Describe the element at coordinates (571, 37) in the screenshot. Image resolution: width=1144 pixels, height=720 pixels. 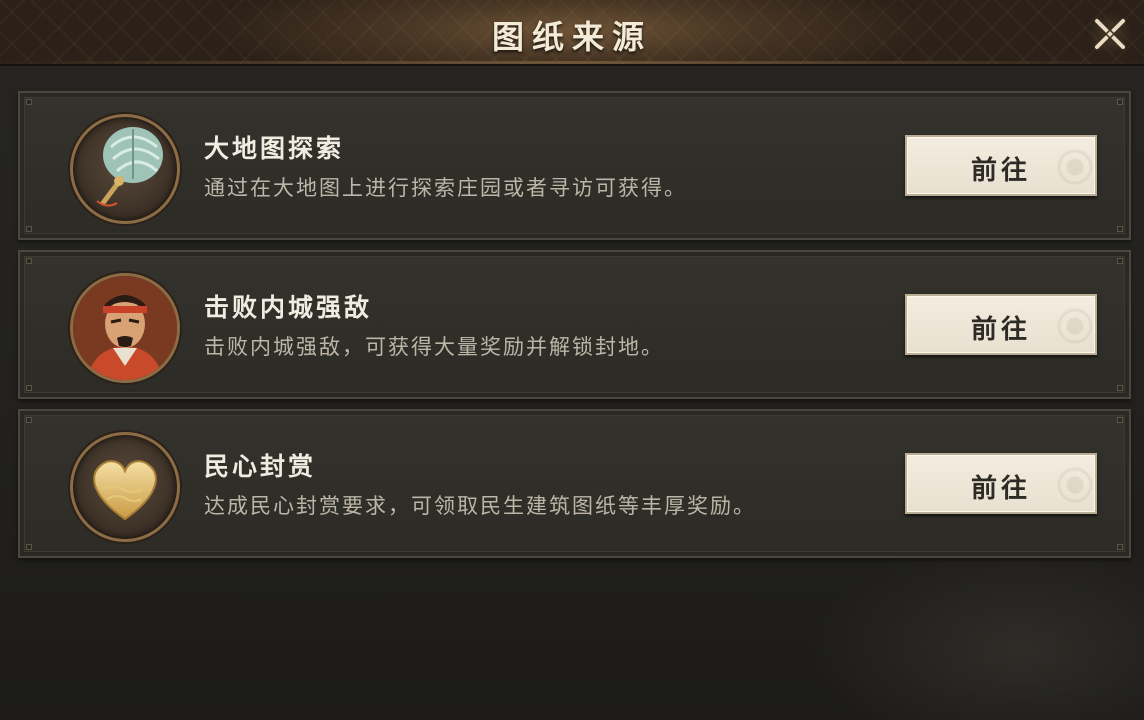
I see `dialog-title: 图纸来源` at that location.